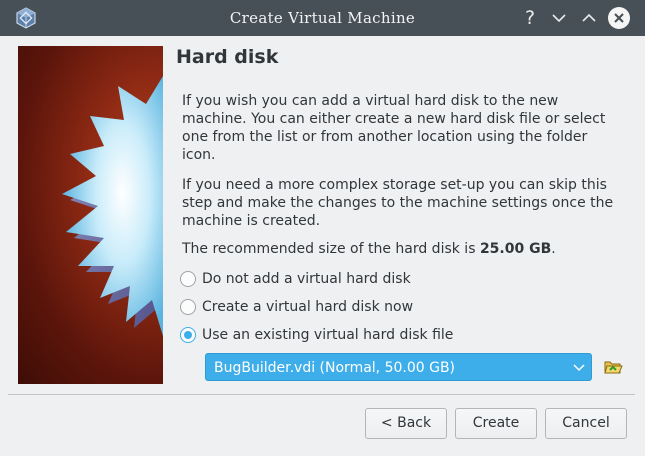 Image resolution: width=645 pixels, height=456 pixels. Describe the element at coordinates (227, 57) in the screenshot. I see `page-heading: Hard disk` at that location.